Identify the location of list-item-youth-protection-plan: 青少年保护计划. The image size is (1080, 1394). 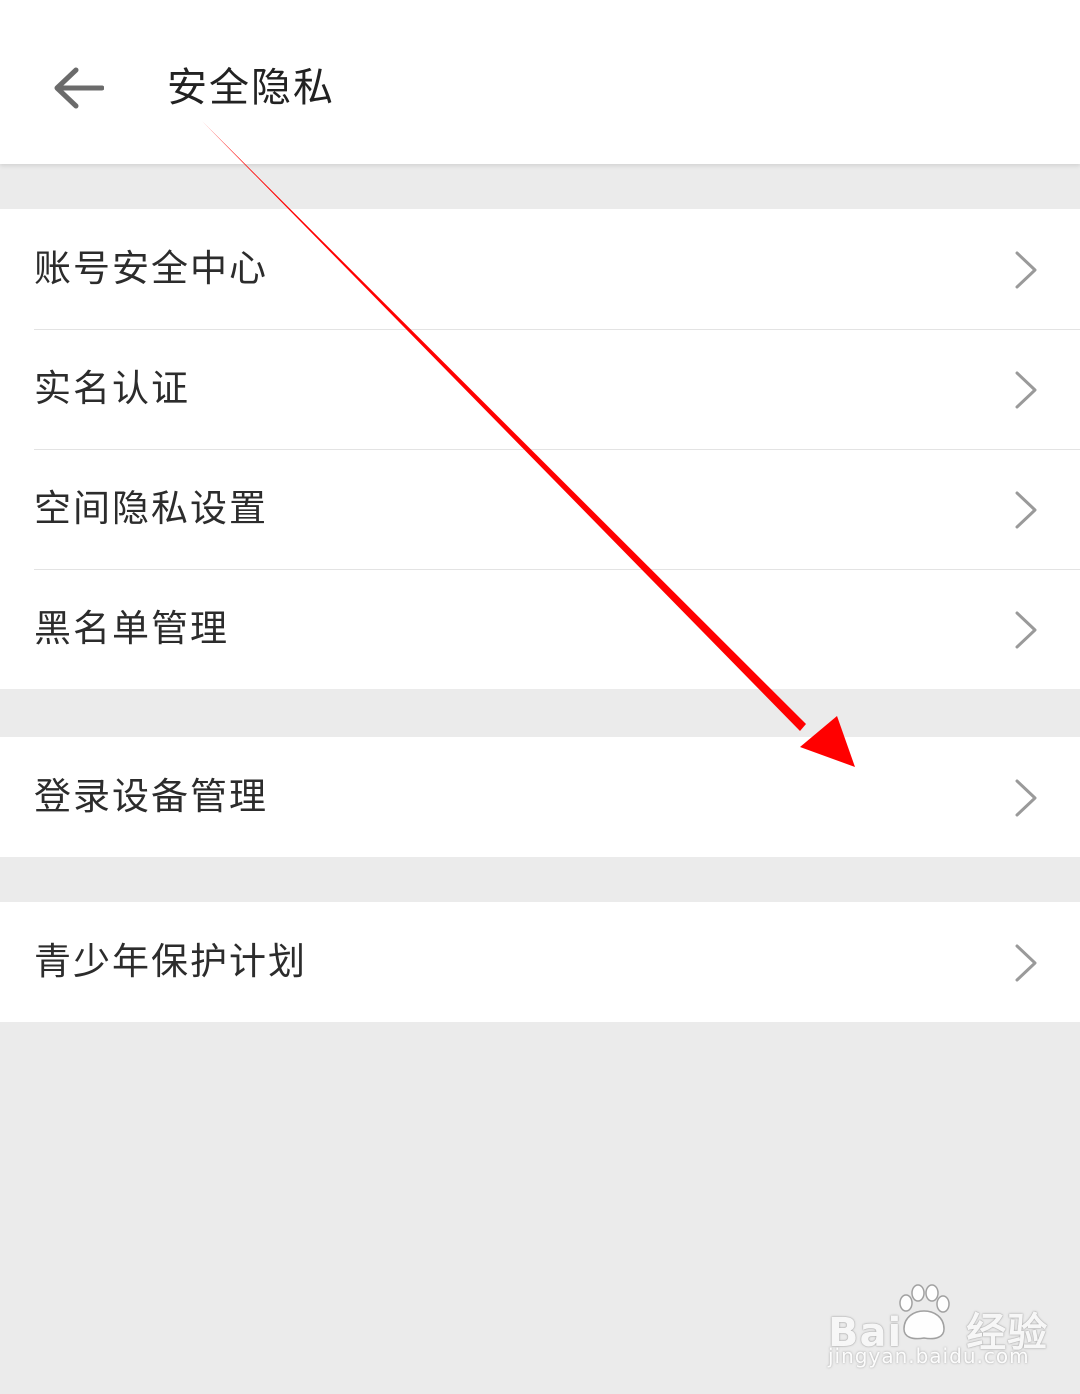
(540, 962).